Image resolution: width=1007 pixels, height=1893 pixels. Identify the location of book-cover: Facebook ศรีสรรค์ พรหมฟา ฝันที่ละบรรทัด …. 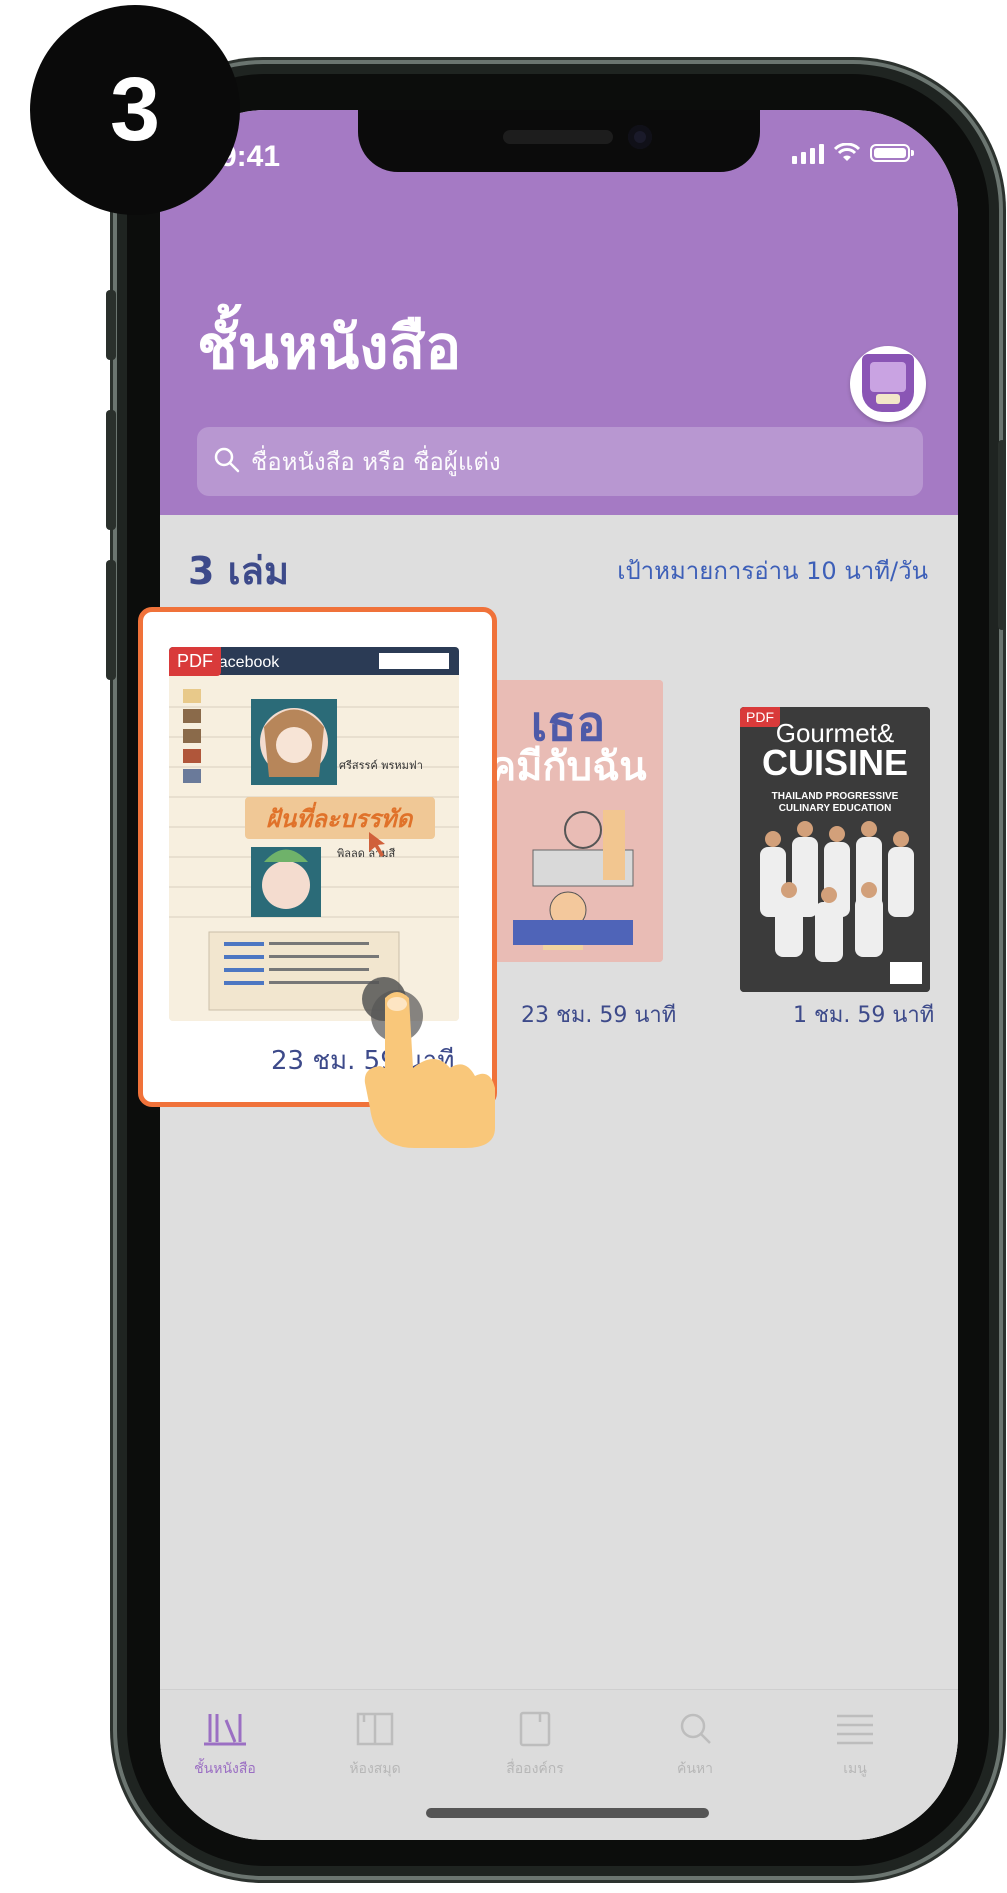
(314, 834).